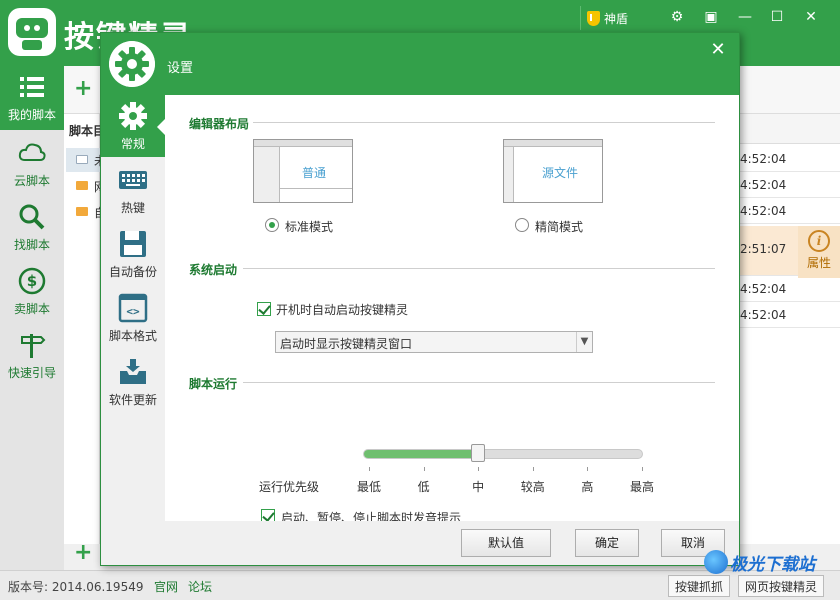 The height and width of the screenshot is (600, 840). What do you see at coordinates (132, 336) in the screenshot?
I see `tab-label: 脚本格式` at bounding box center [132, 336].